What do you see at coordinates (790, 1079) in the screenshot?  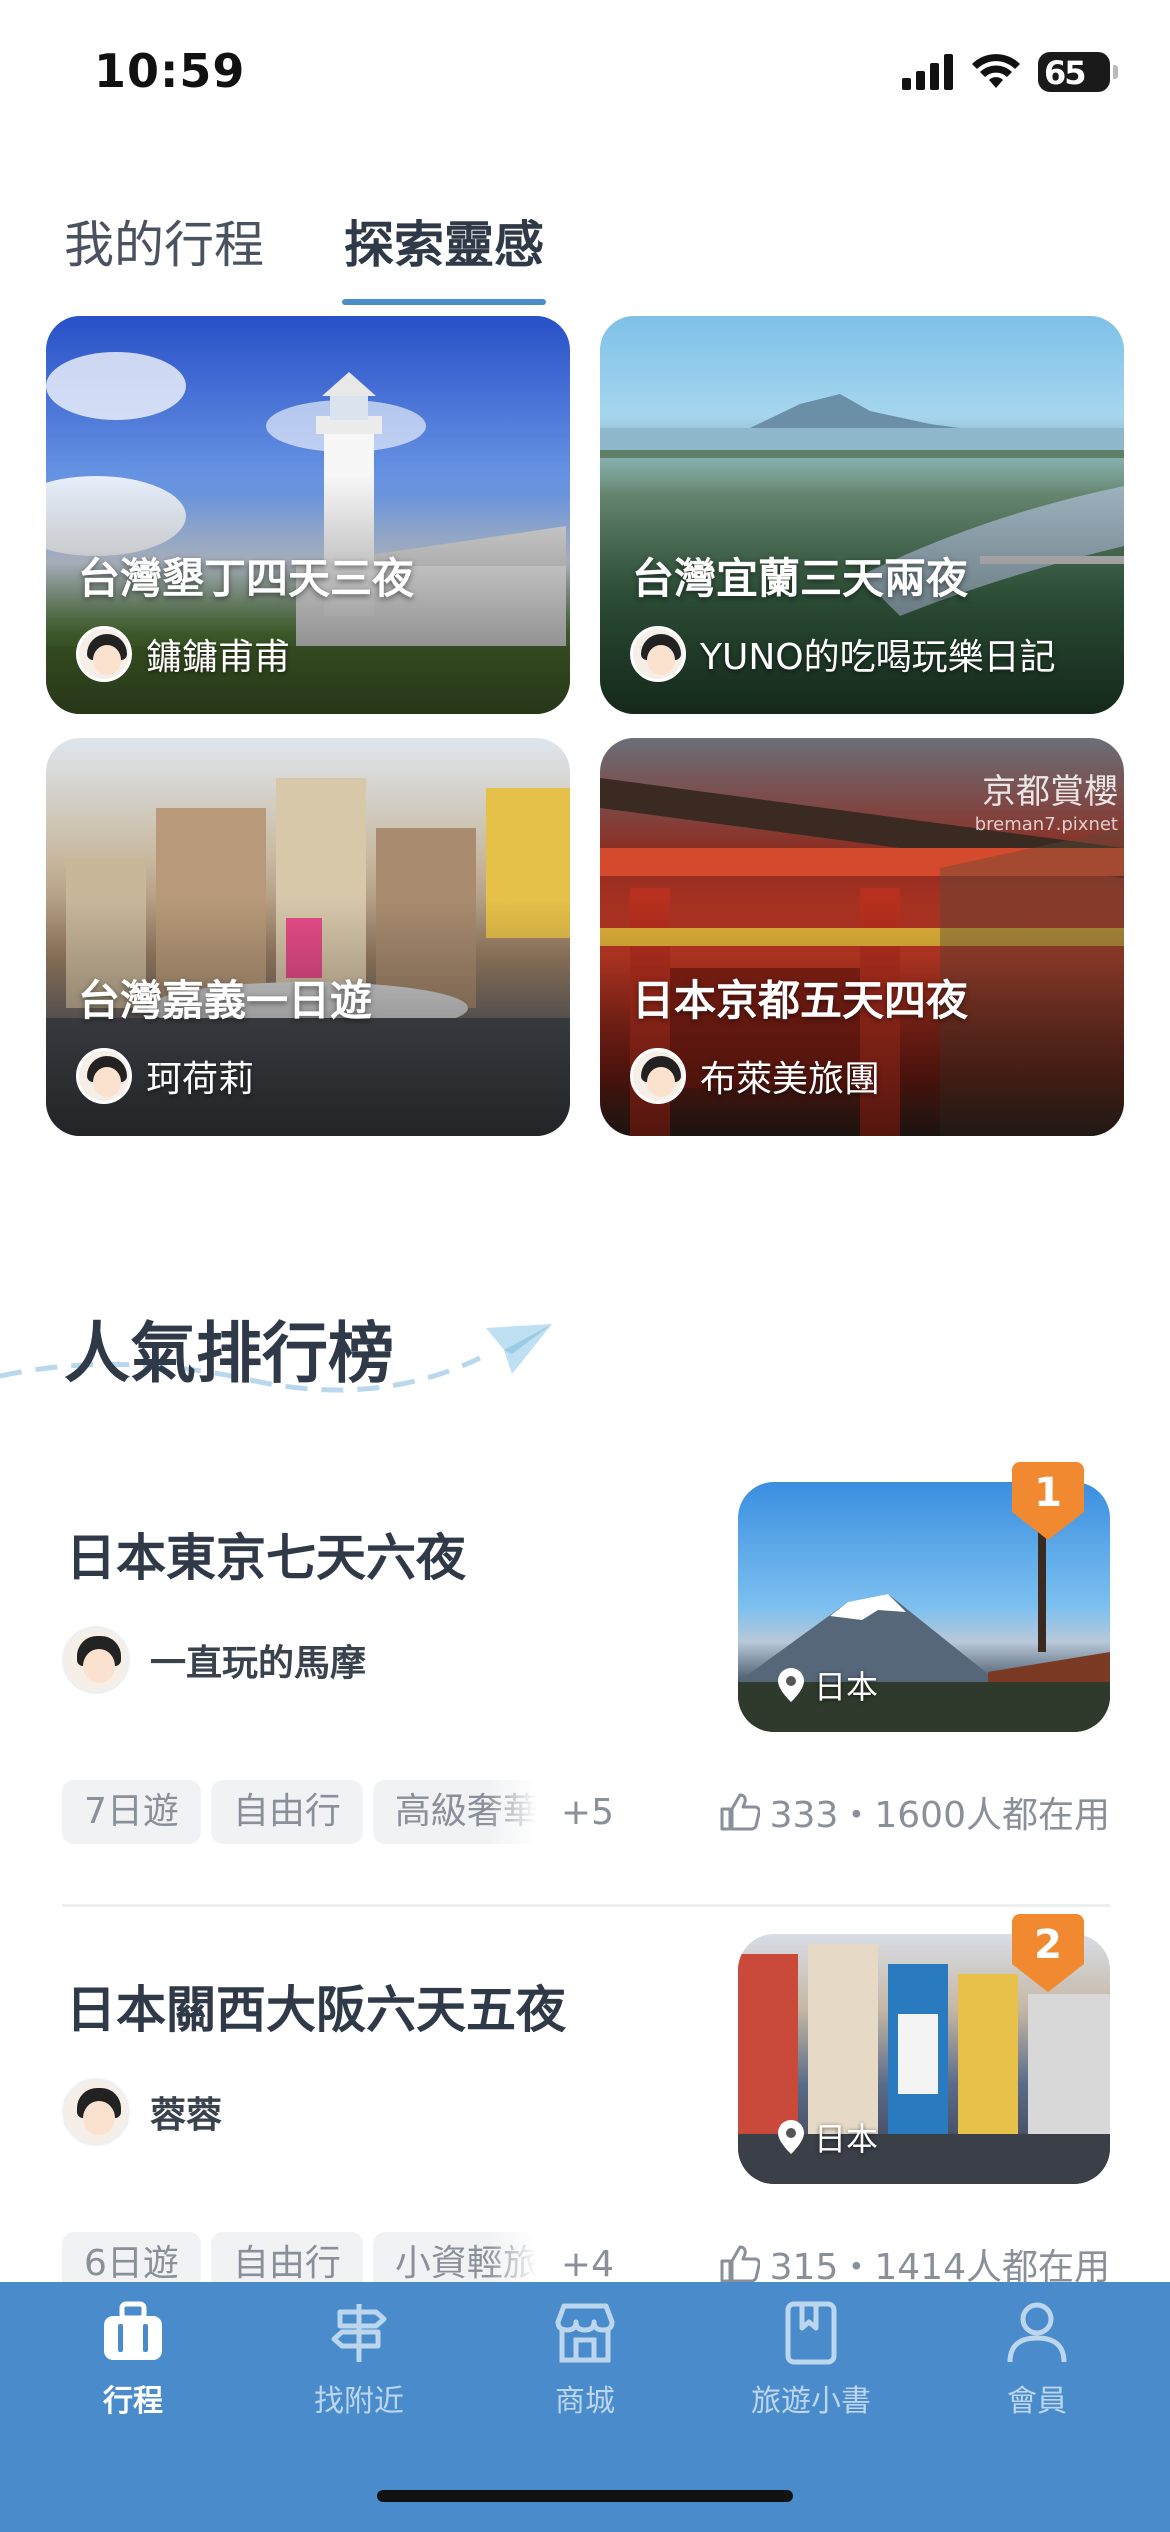 I see `card-author-name: 布萊美旅團` at bounding box center [790, 1079].